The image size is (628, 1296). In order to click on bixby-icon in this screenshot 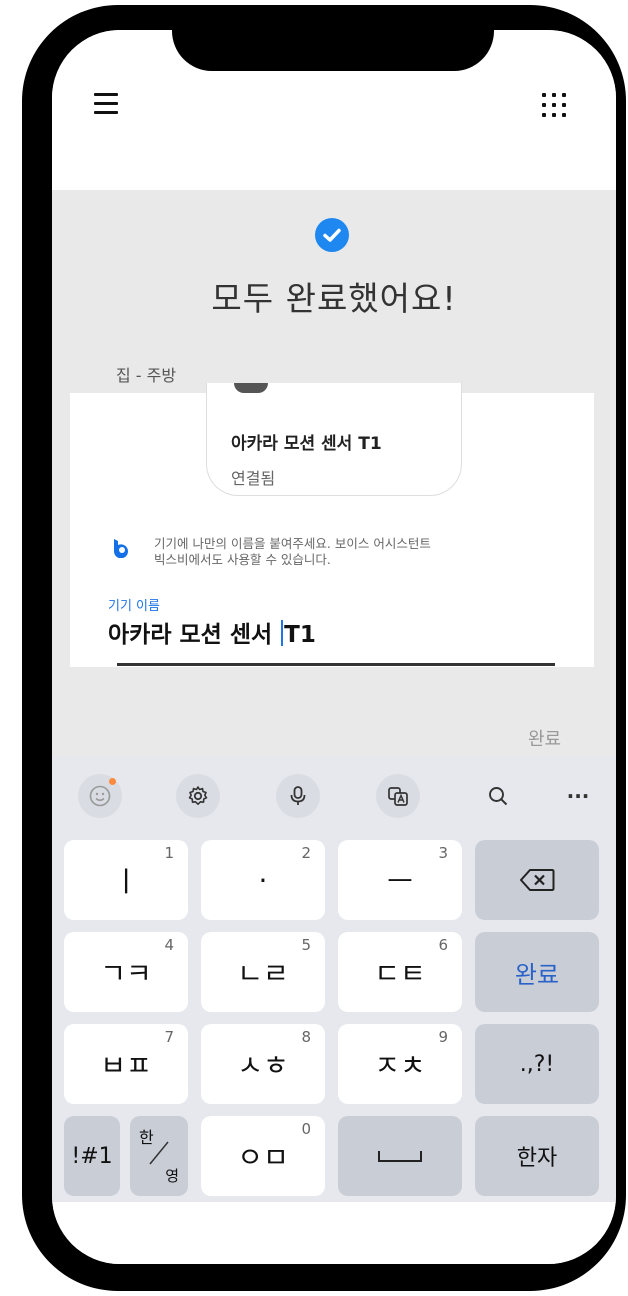, I will do `click(121, 548)`.